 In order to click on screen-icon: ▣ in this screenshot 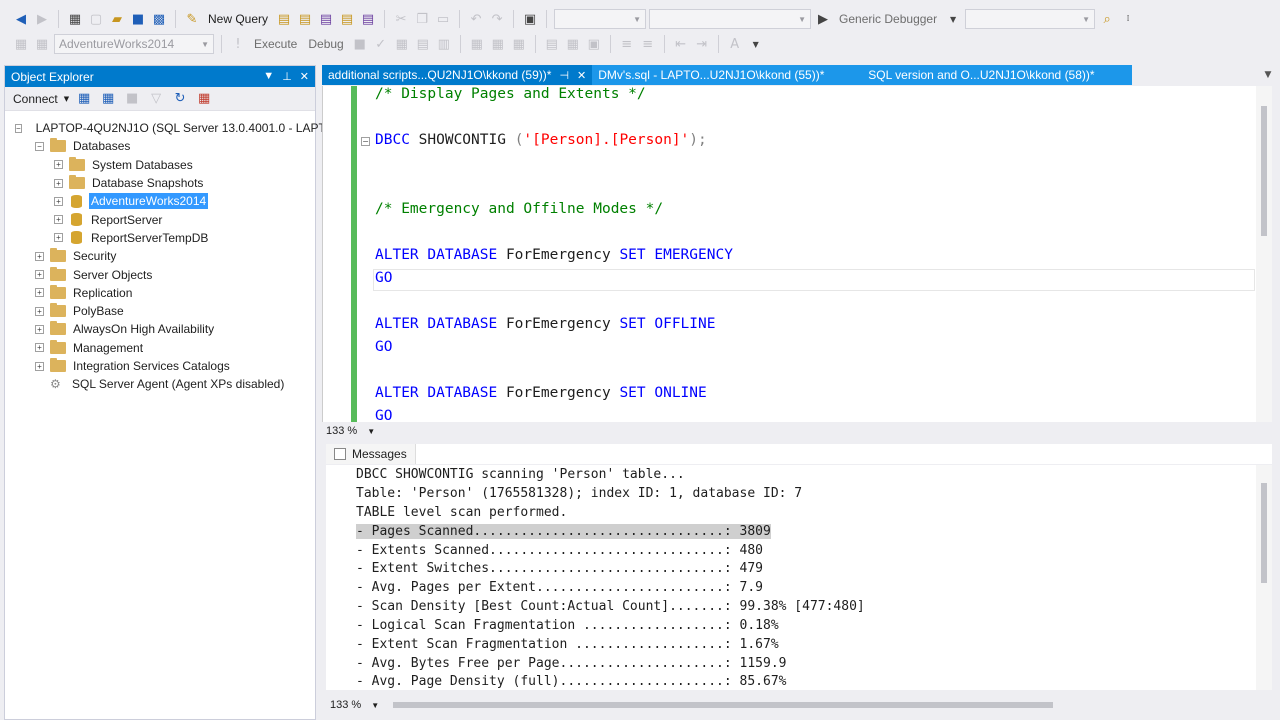, I will do `click(530, 19)`.